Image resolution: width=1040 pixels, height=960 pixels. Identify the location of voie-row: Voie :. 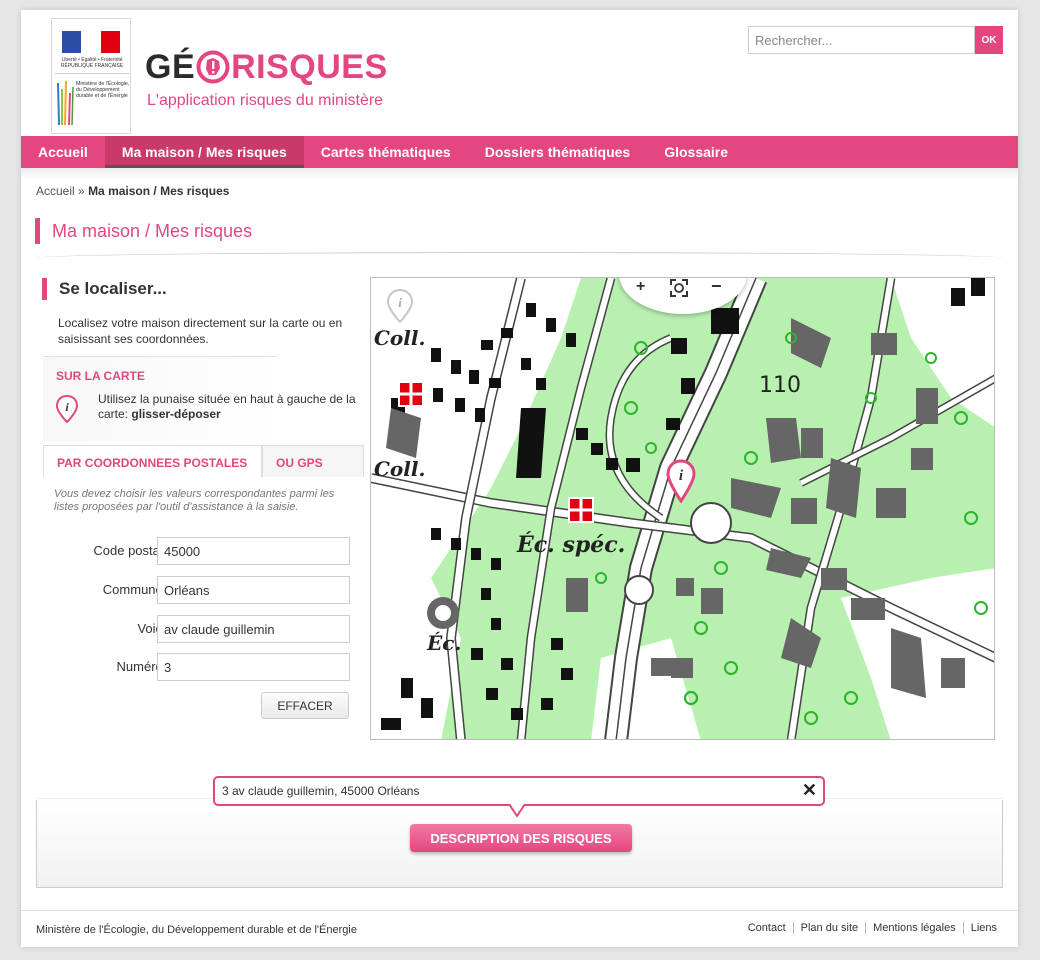
(196, 629).